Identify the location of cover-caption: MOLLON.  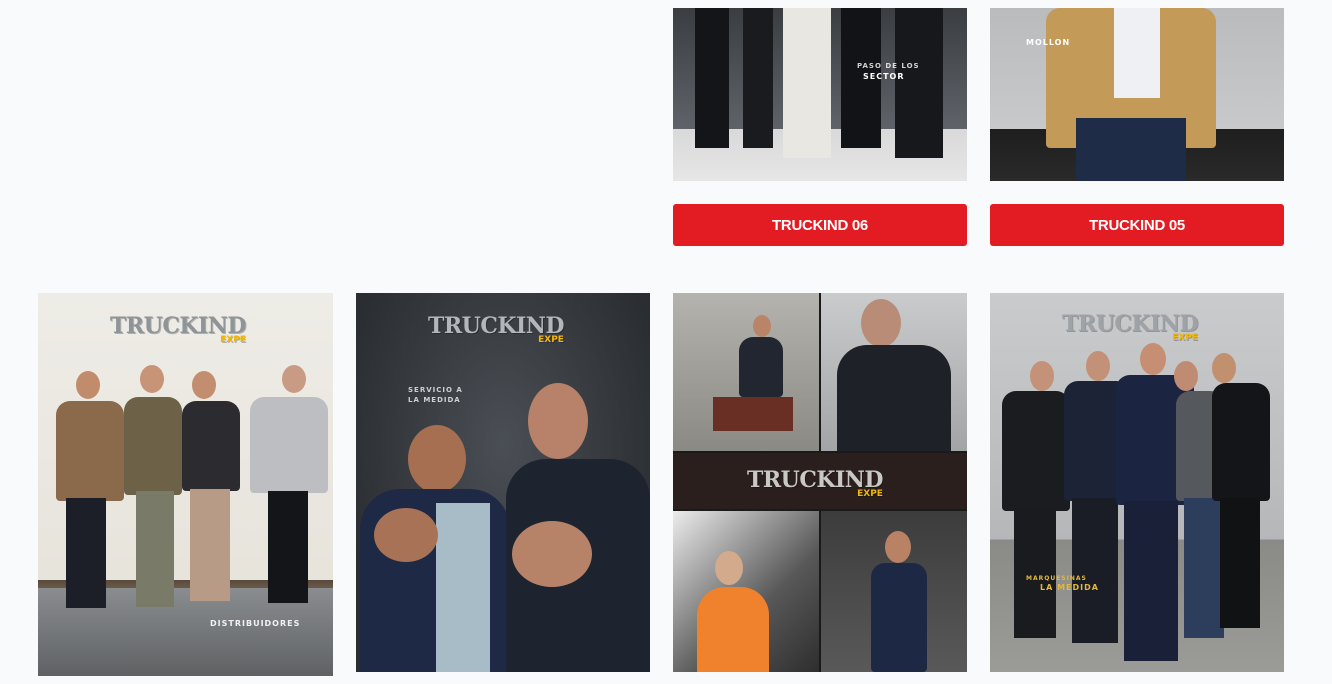
(1048, 42).